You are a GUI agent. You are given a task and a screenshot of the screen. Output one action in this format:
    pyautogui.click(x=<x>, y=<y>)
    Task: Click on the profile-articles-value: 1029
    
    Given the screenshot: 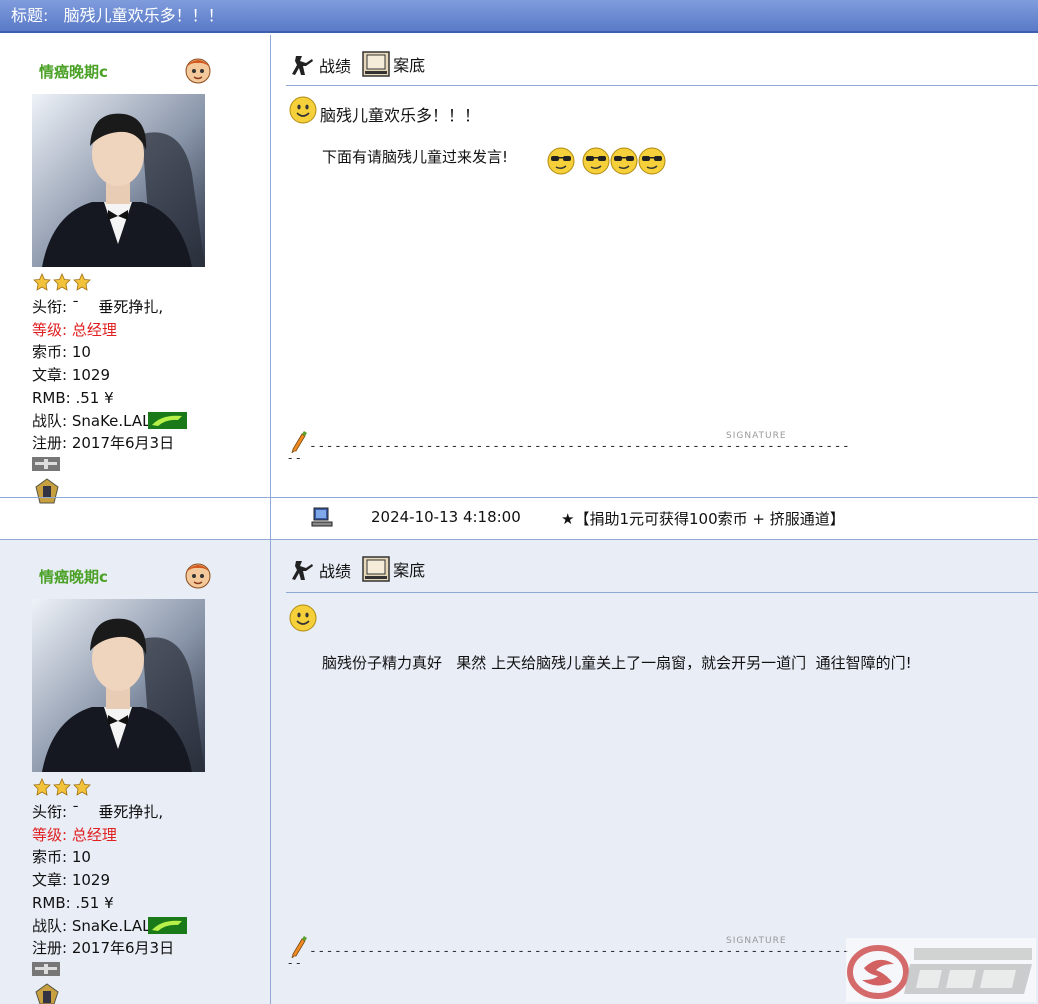 What is the action you would take?
    pyautogui.click(x=91, y=375)
    